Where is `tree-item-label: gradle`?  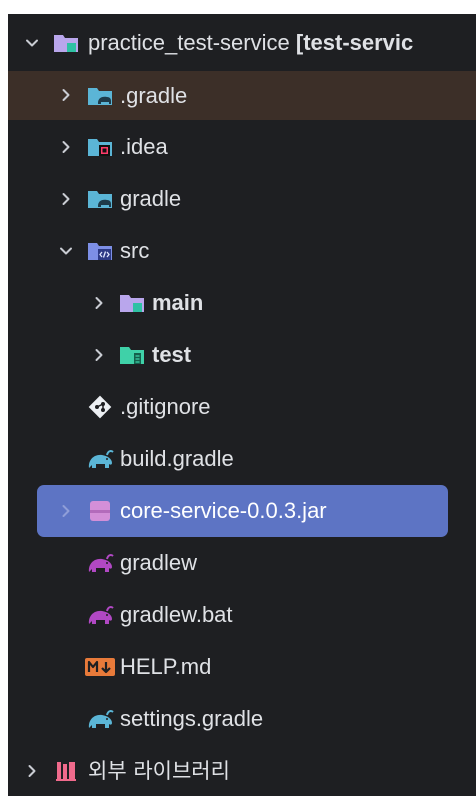 tree-item-label: gradle is located at coordinates (151, 198).